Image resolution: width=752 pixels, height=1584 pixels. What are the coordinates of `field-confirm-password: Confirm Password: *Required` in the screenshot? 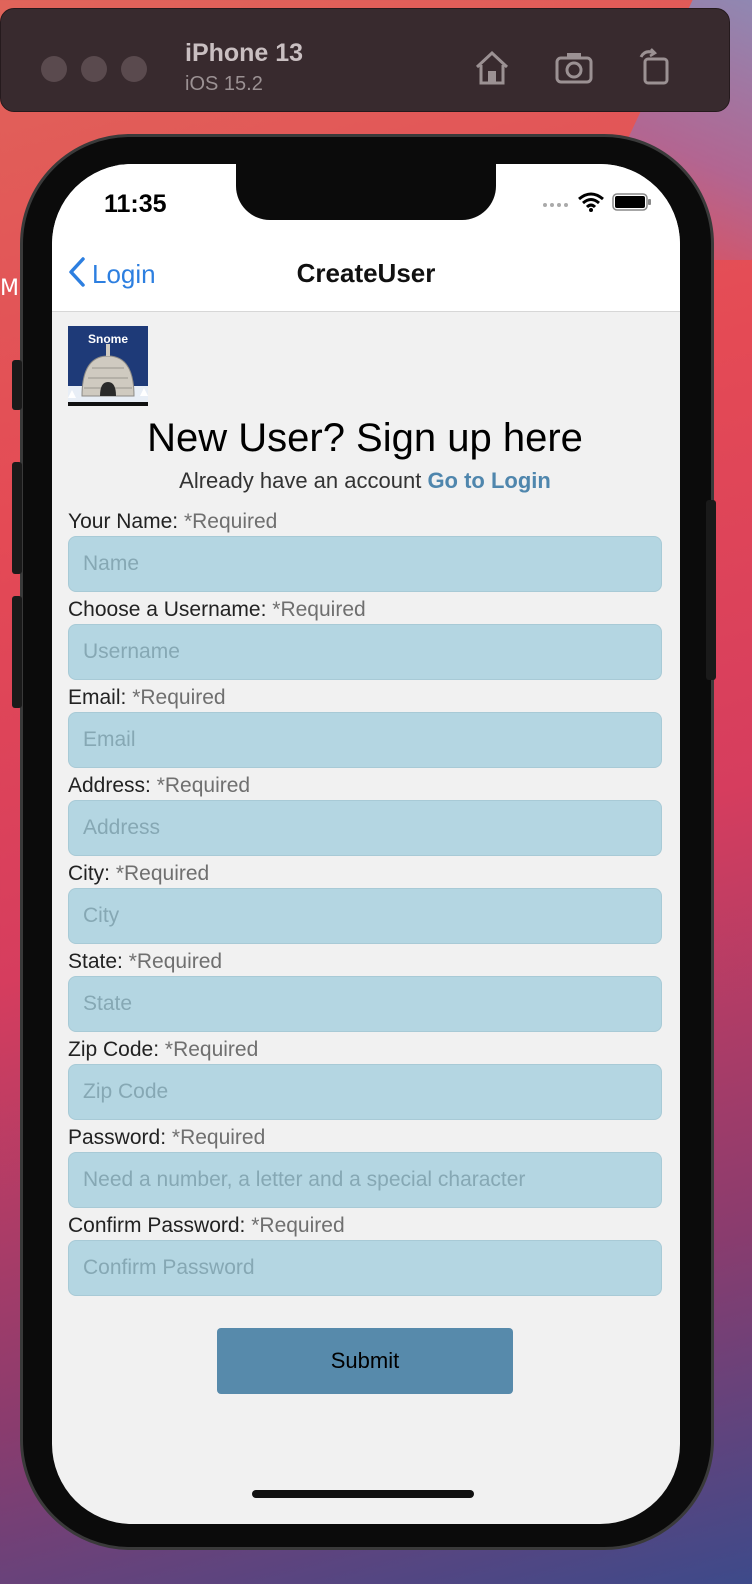 It's located at (365, 1254).